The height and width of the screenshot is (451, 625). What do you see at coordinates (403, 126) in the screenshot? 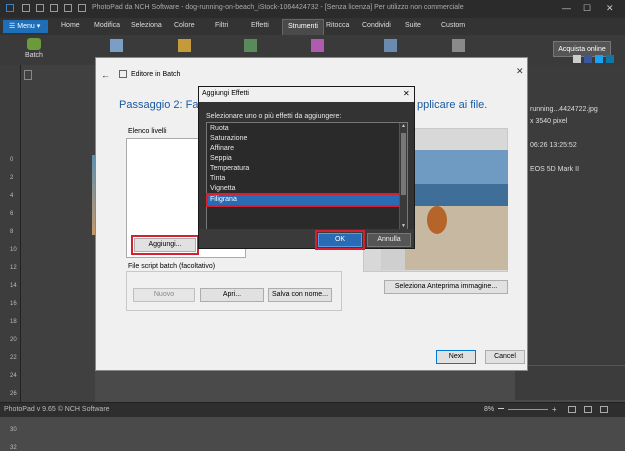
I see `scroll-up-icon: ▲` at bounding box center [403, 126].